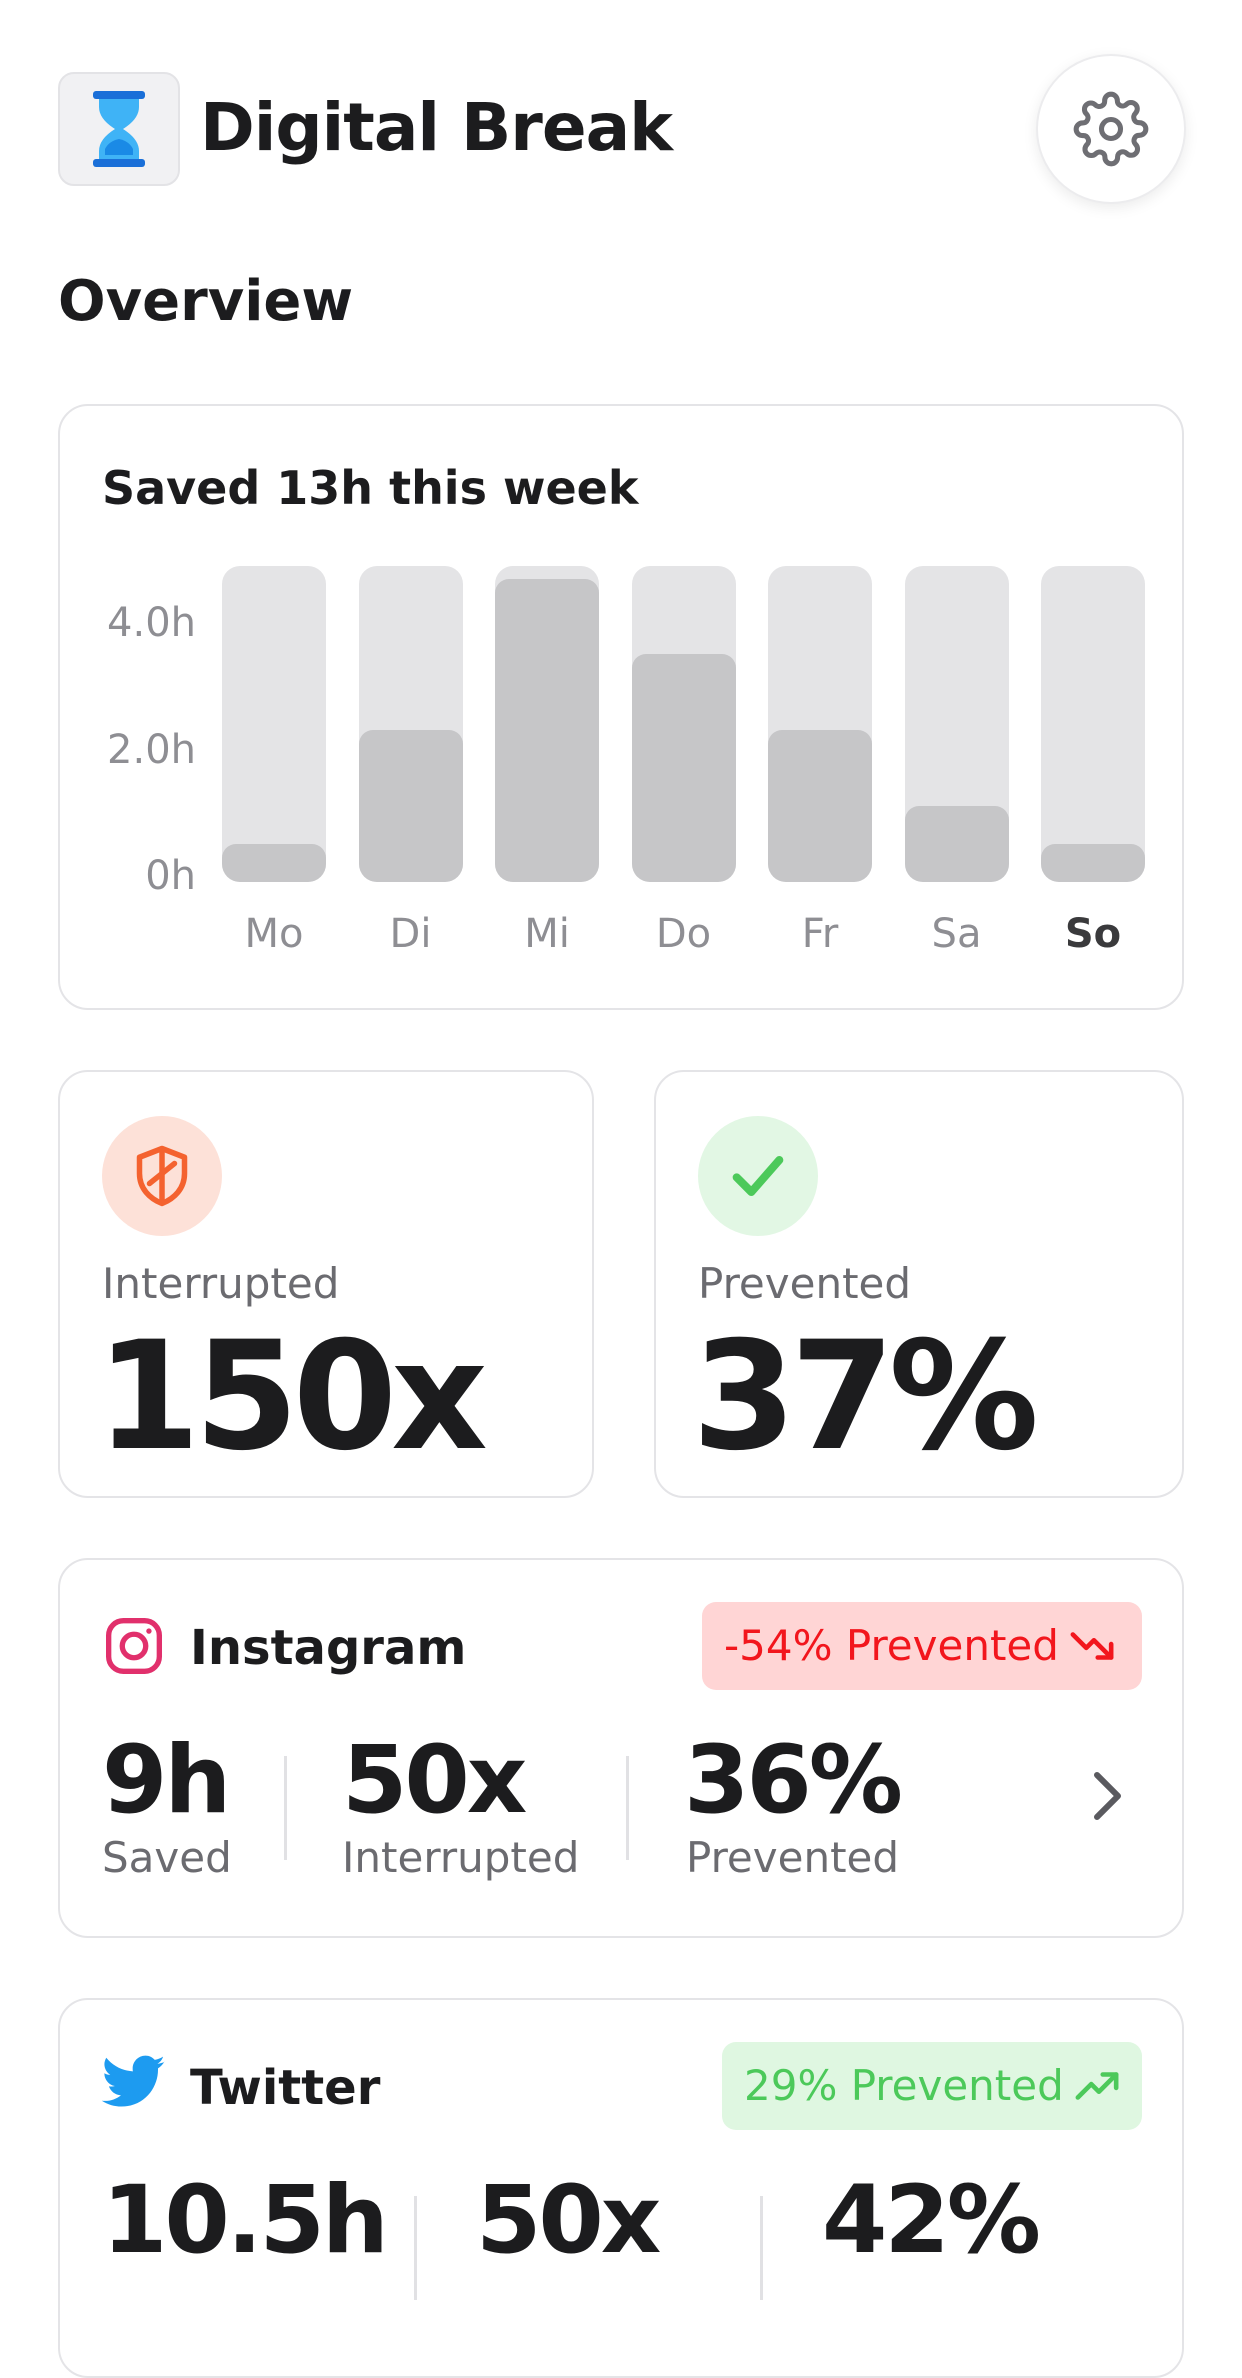 The image size is (1242, 2378). I want to click on x-axis-label-mi: Mi, so click(547, 934).